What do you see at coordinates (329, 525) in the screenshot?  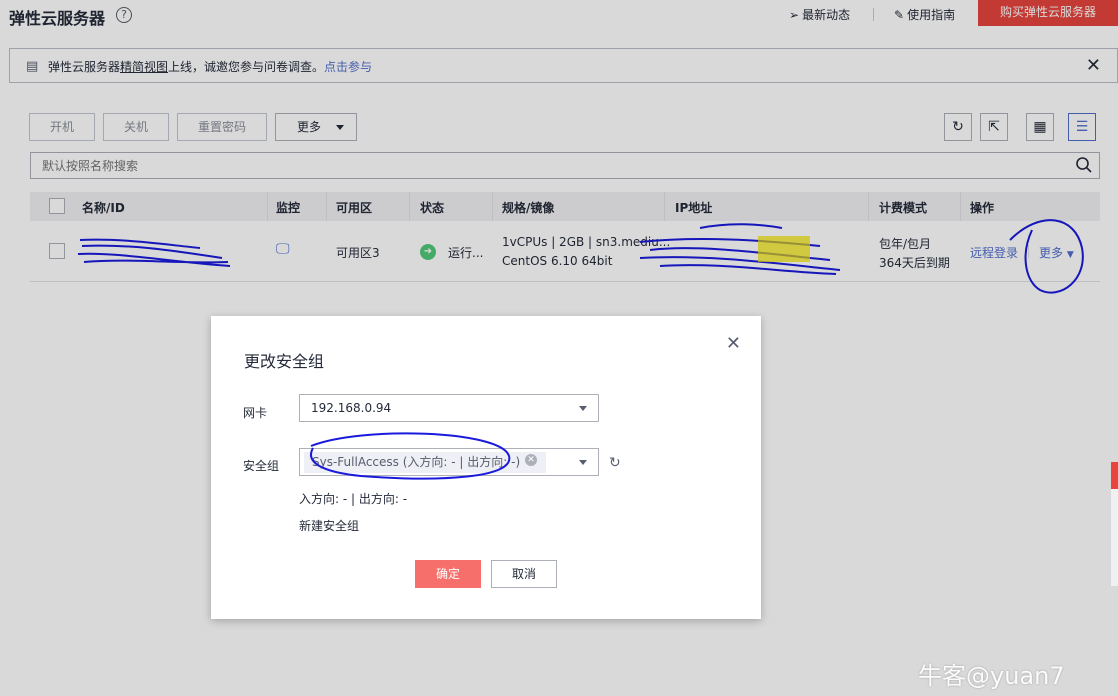 I see `create-security-group-link: 新建安全组` at bounding box center [329, 525].